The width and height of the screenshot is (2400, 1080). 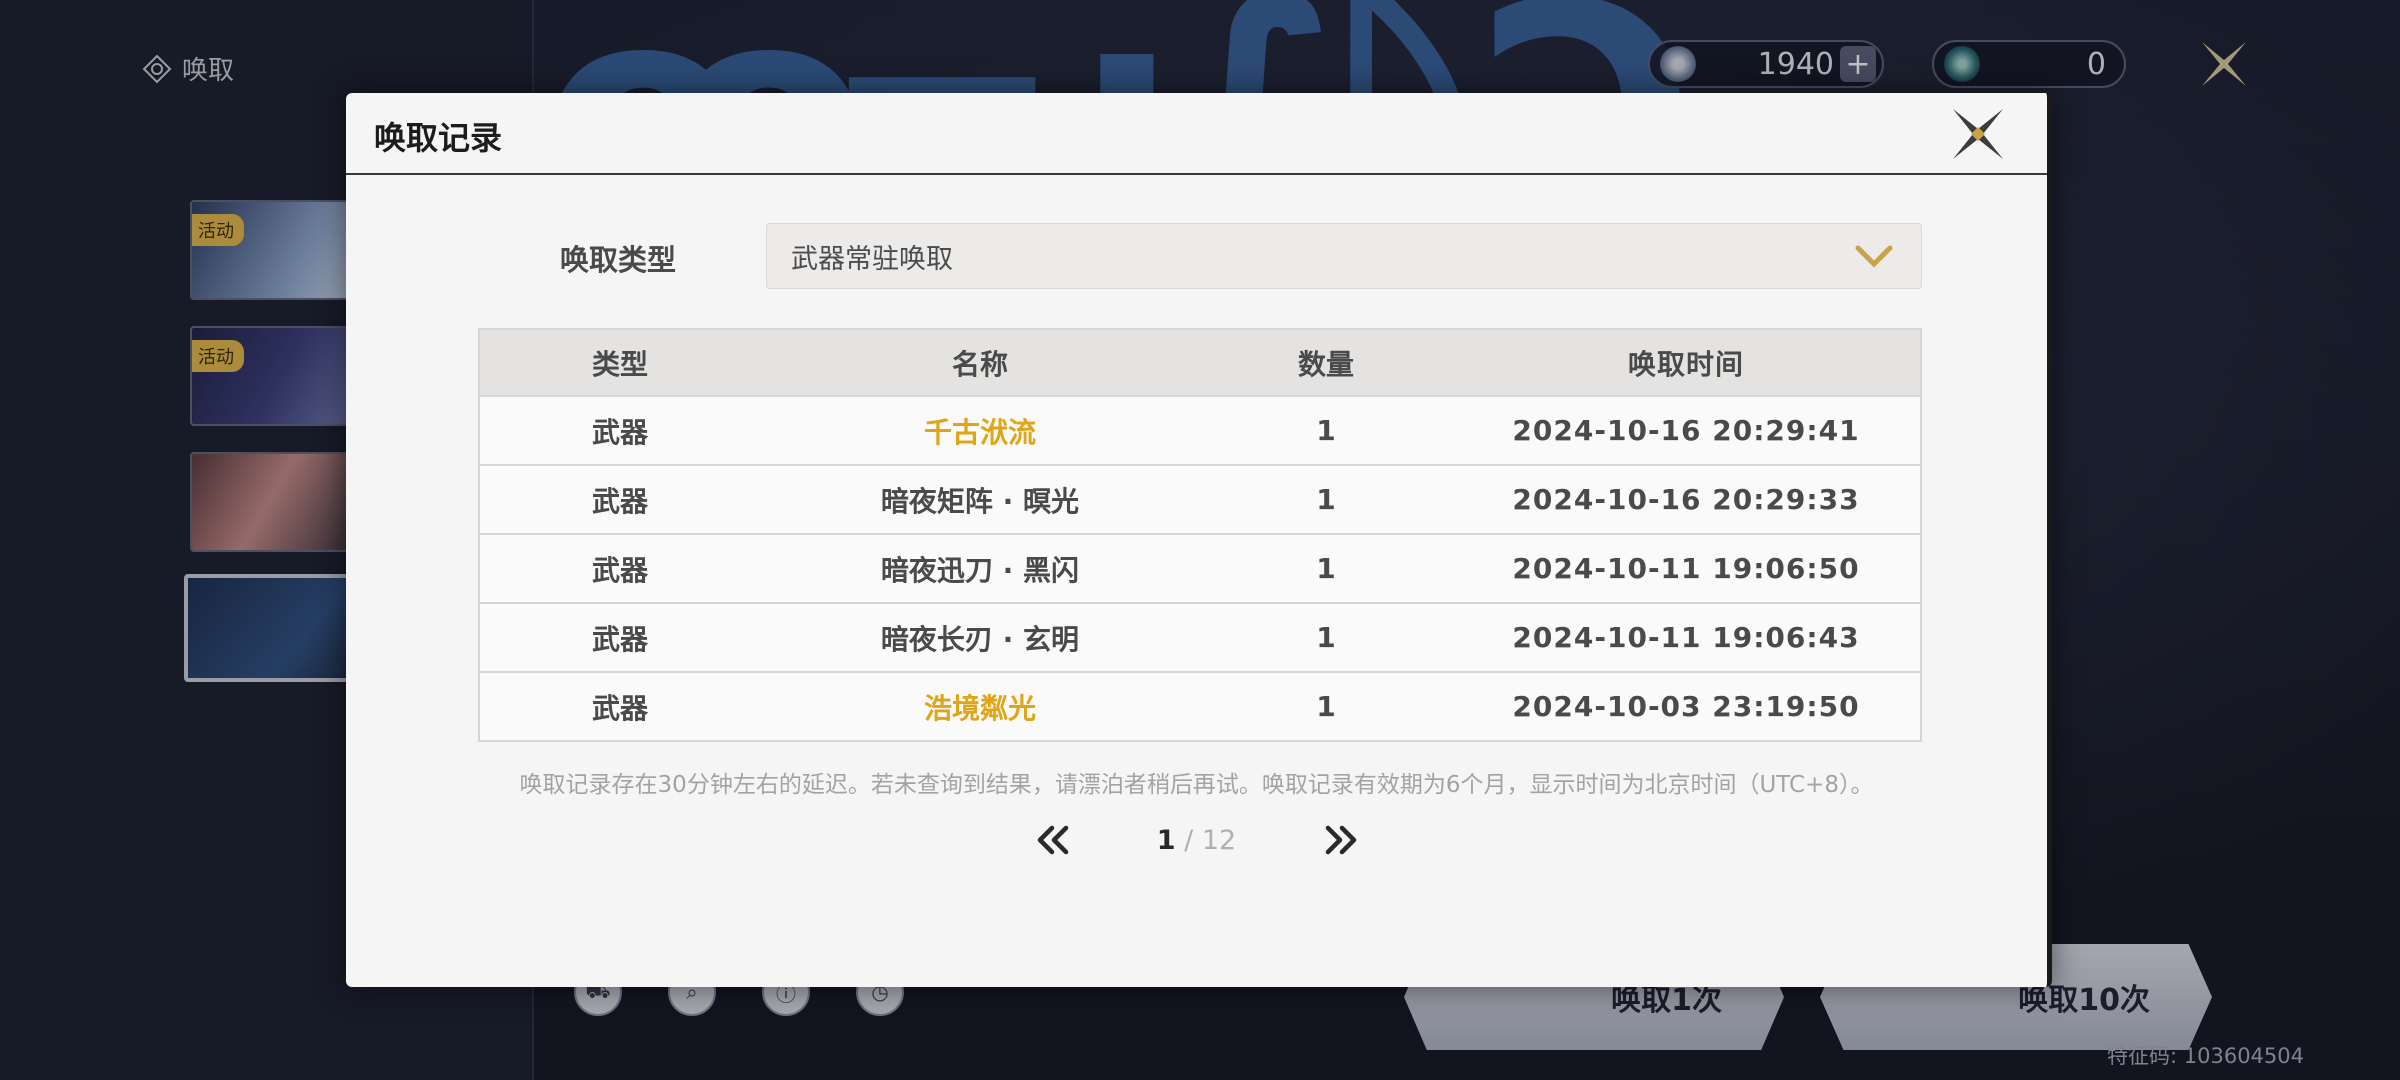 I want to click on prev-page-icon, so click(x=1052, y=840).